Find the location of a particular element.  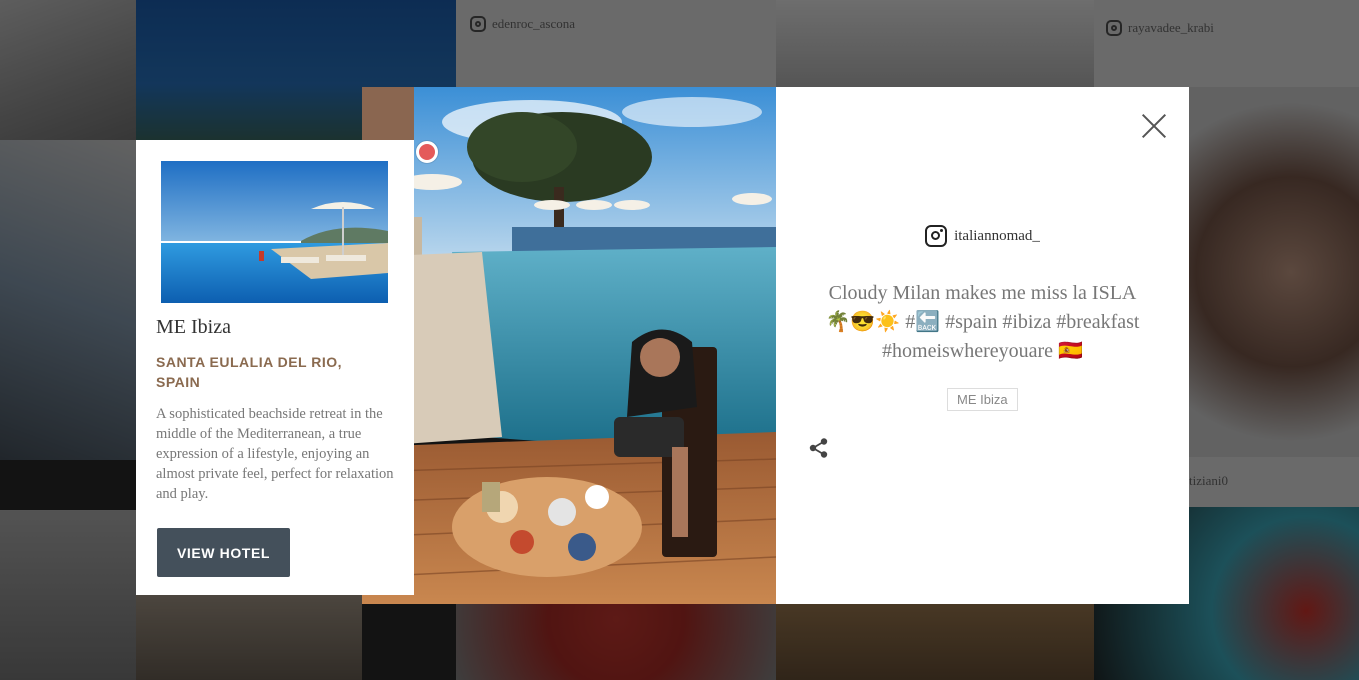

caption-line-3: #homeiswhereyouare 🇪🇸 is located at coordinates (982, 351).